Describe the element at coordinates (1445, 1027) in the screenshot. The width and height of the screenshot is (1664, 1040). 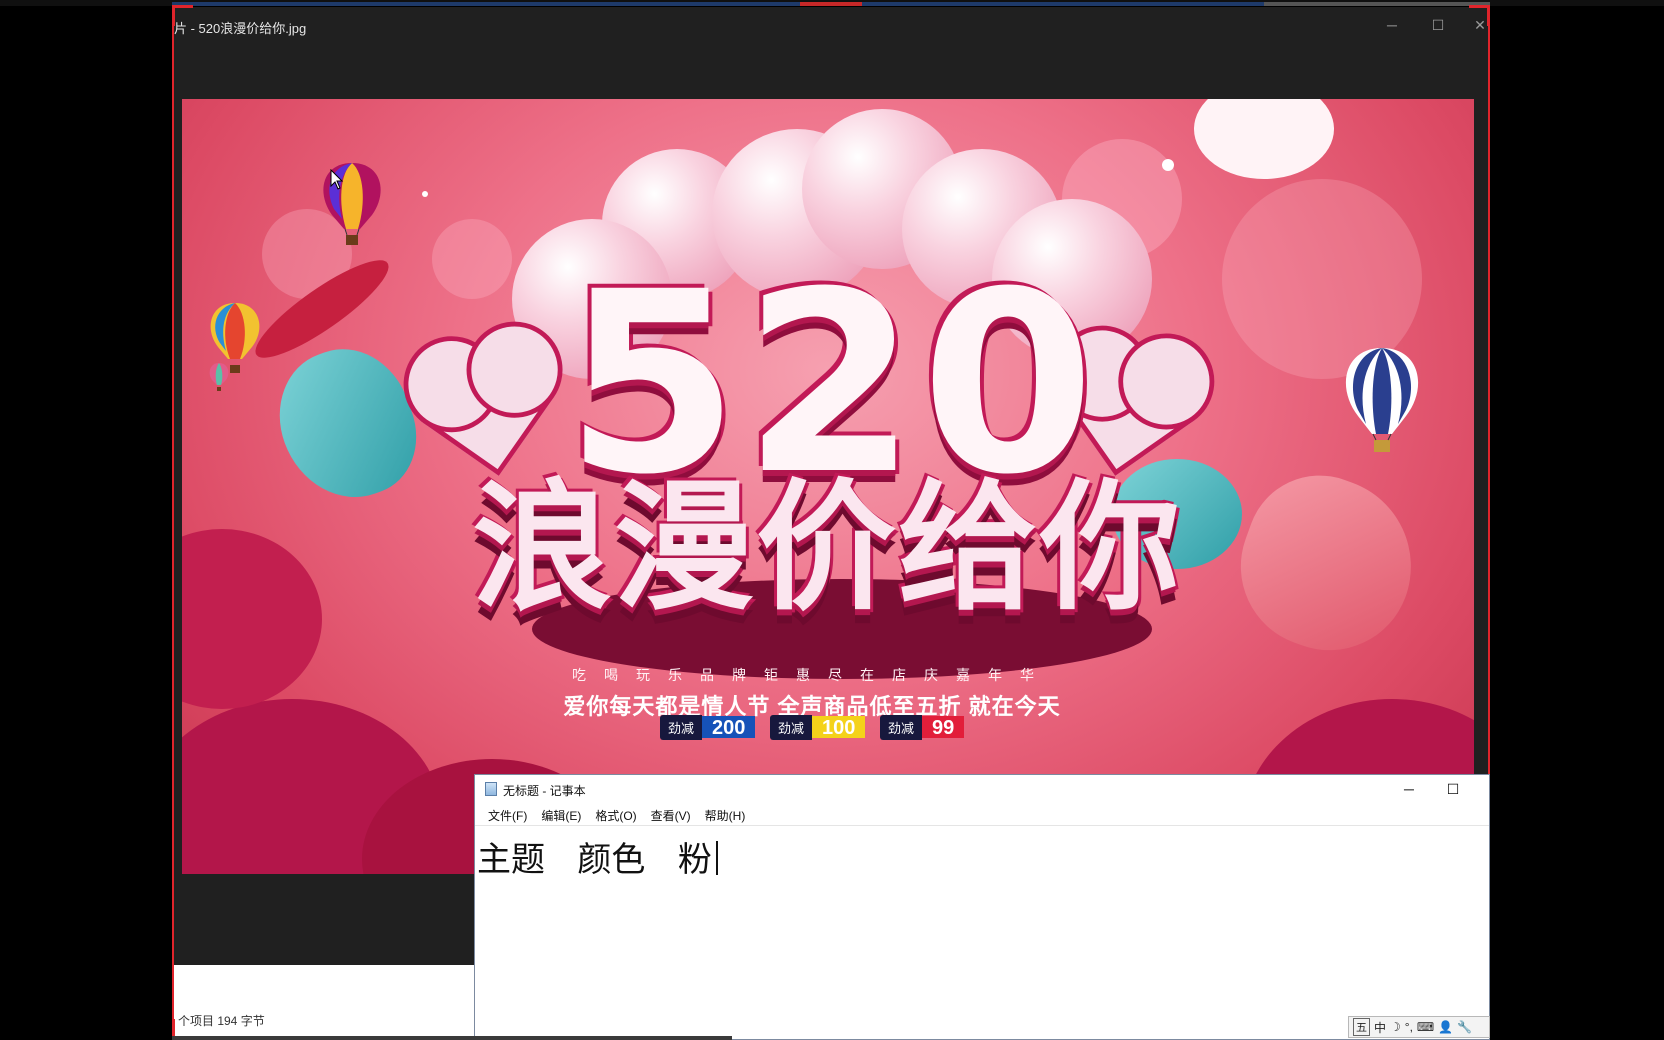
I see `ime-user-icon: 👤` at that location.